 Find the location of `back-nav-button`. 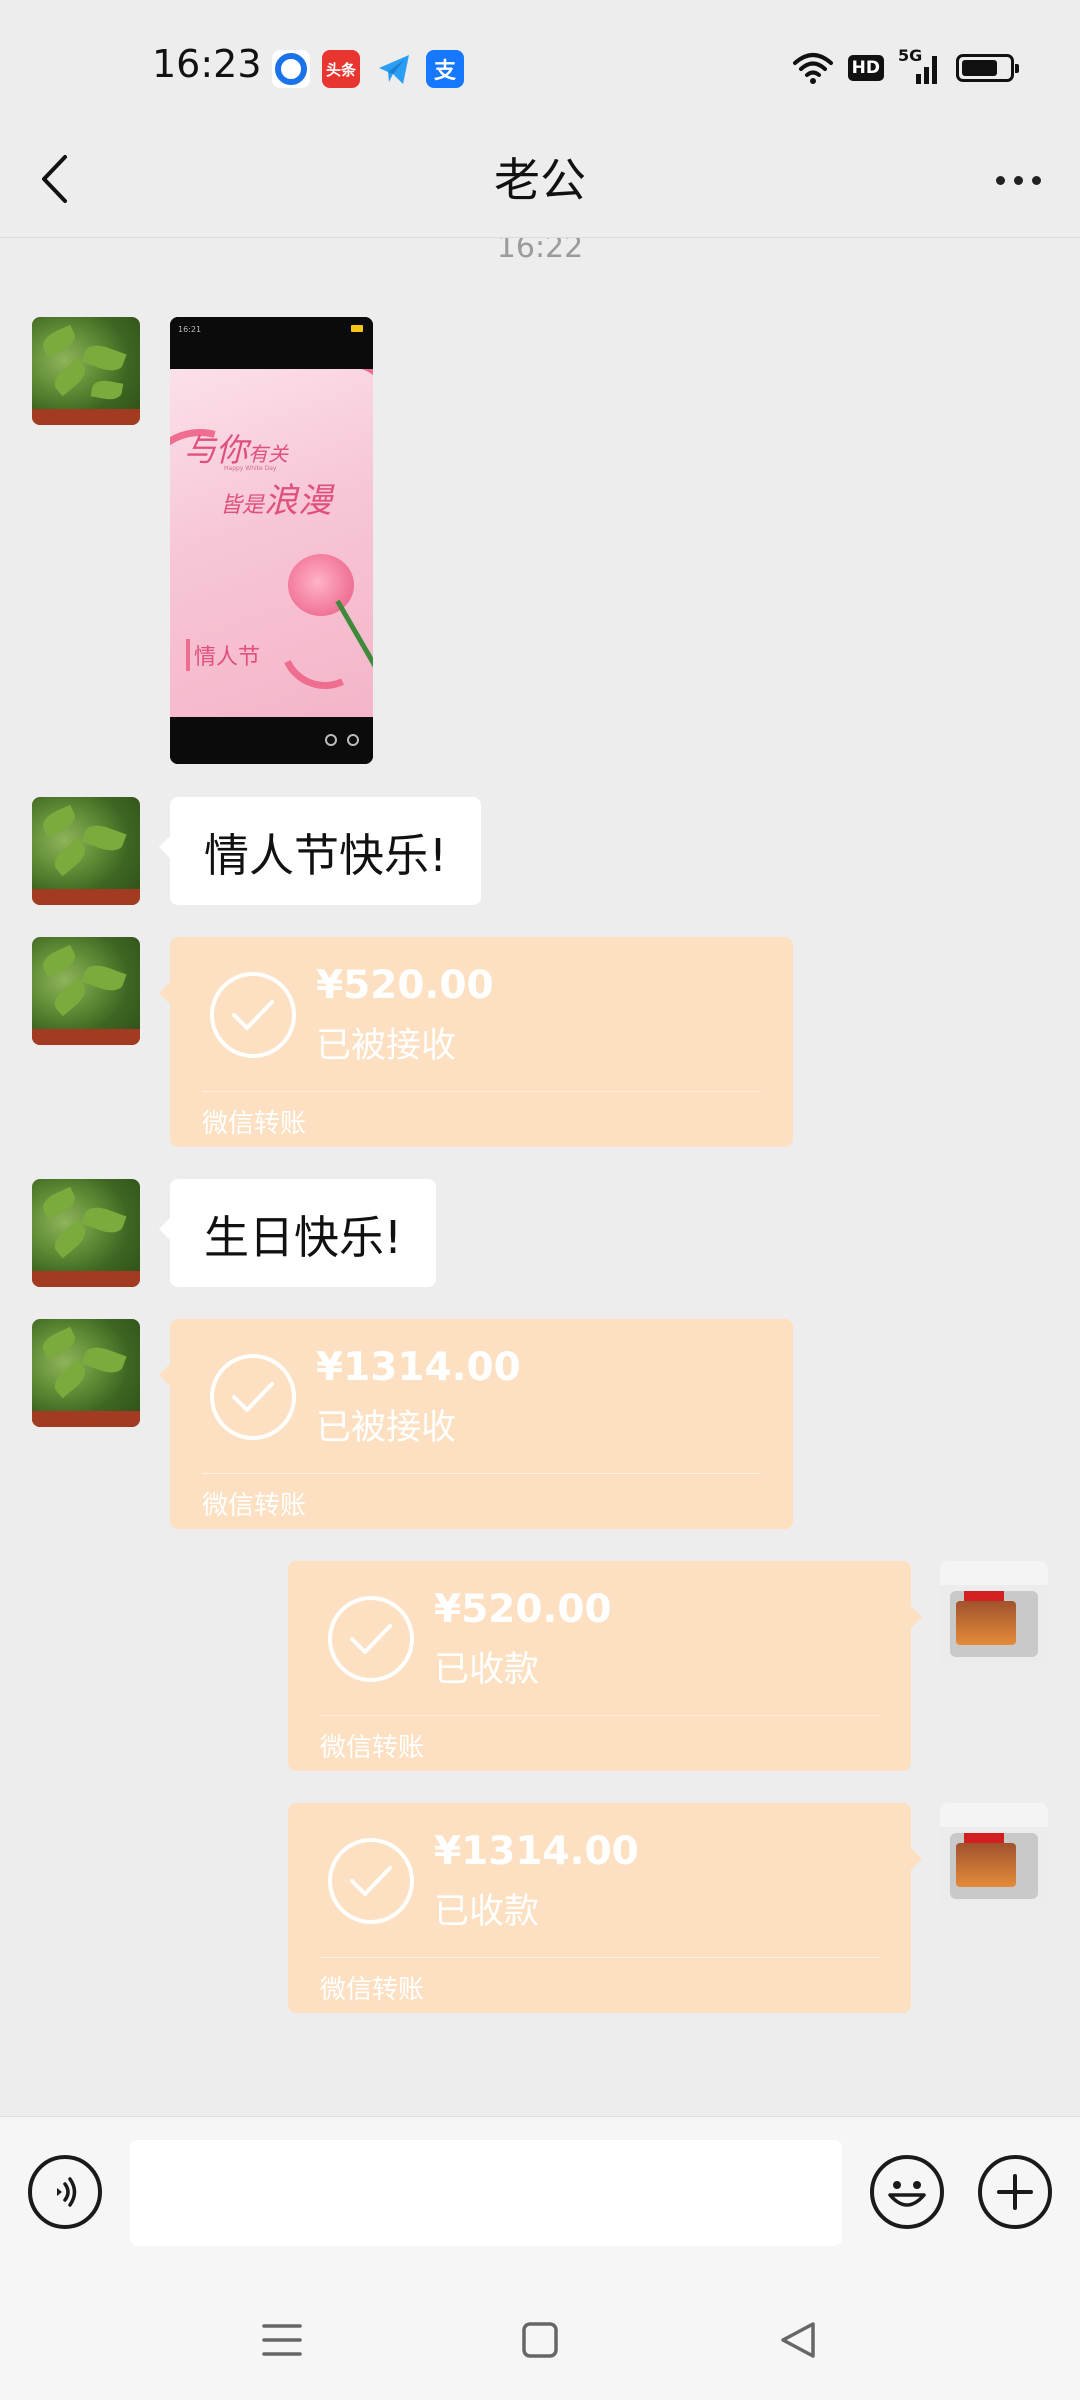

back-nav-button is located at coordinates (798, 2340).